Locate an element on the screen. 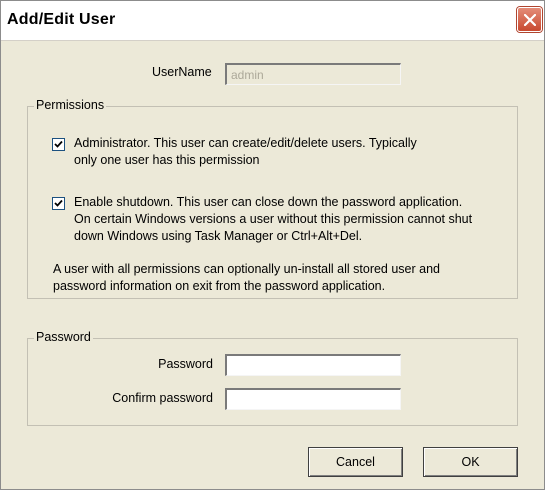 The width and height of the screenshot is (545, 490). close-button is located at coordinates (529, 19).